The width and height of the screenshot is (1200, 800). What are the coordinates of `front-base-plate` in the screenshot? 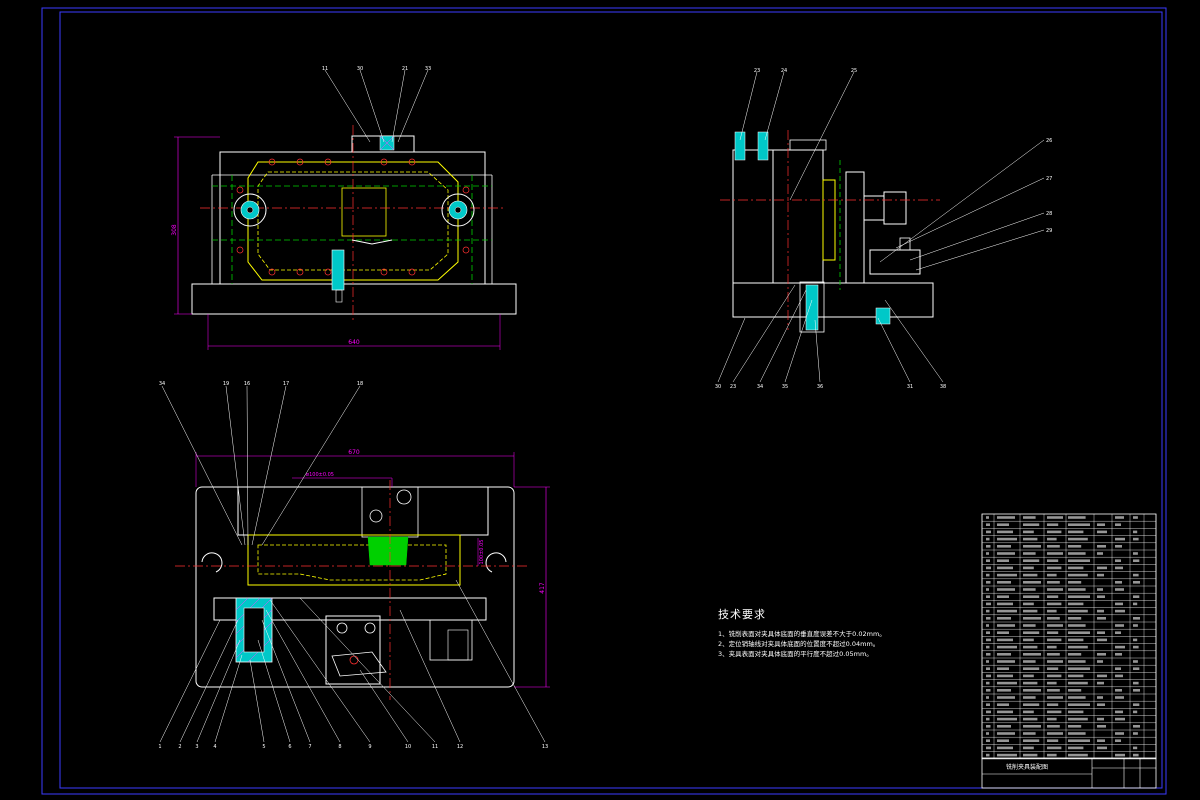 It's located at (354, 299).